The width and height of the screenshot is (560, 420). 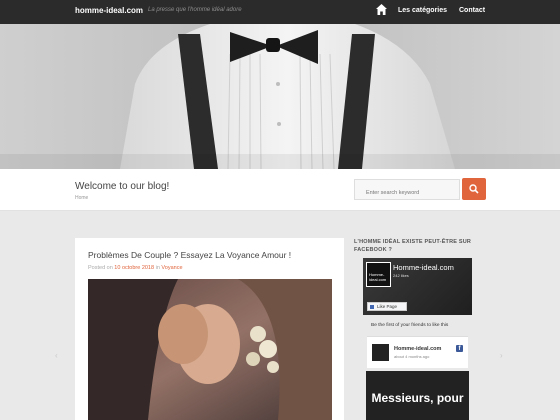 I want to click on search-icon, so click(x=474, y=189).